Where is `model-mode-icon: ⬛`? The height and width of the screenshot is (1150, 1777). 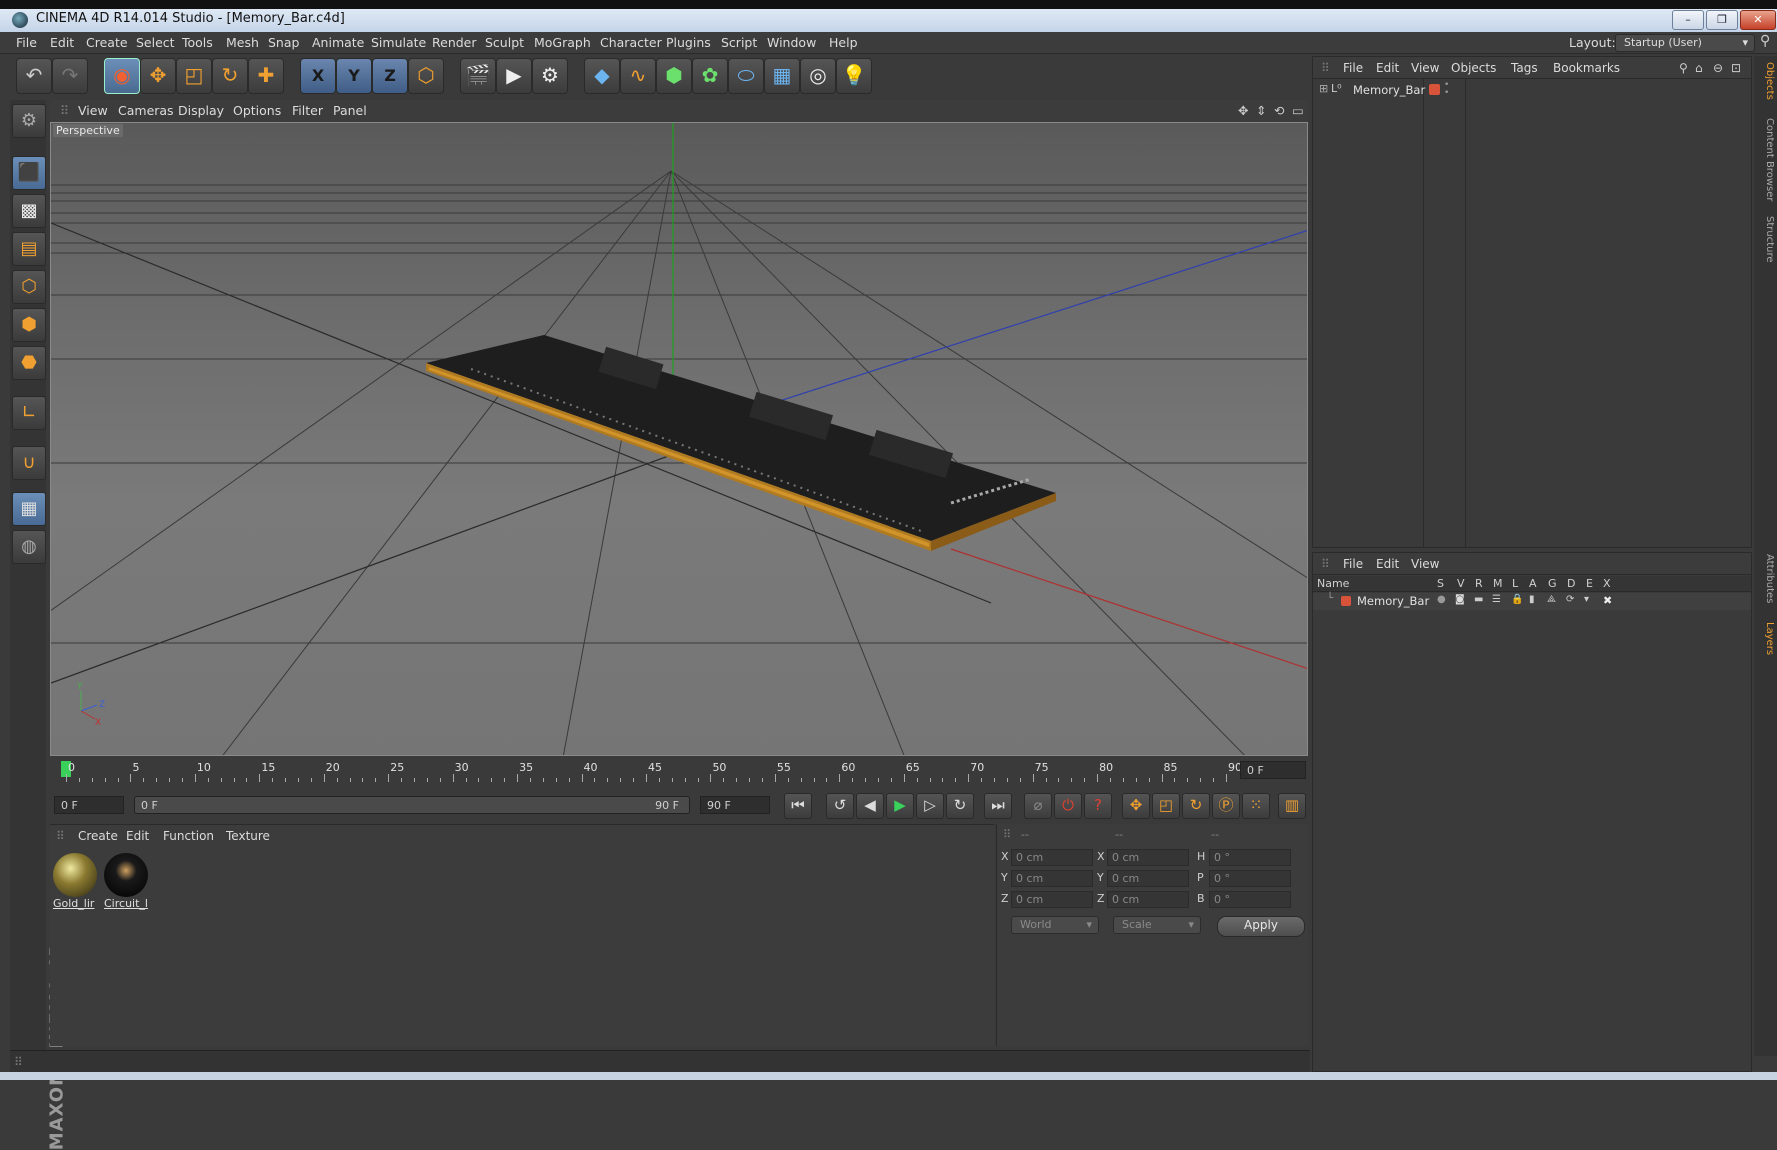 model-mode-icon: ⬛ is located at coordinates (29, 173).